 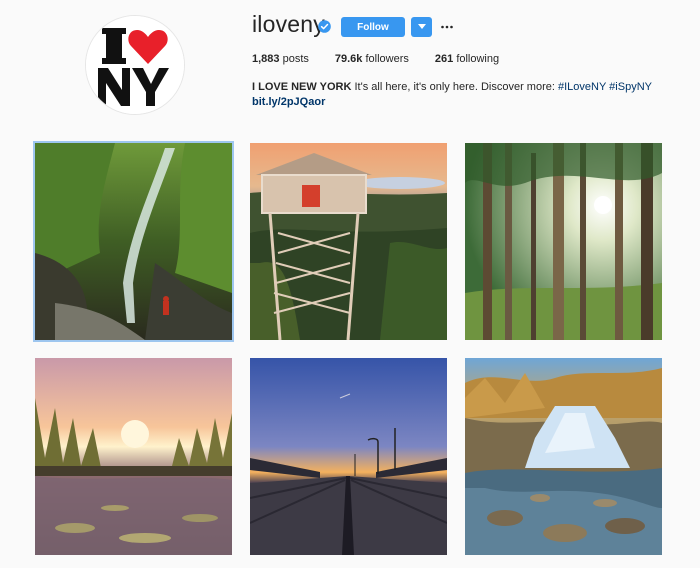 What do you see at coordinates (295, 59) in the screenshot?
I see `posts-label: posts` at bounding box center [295, 59].